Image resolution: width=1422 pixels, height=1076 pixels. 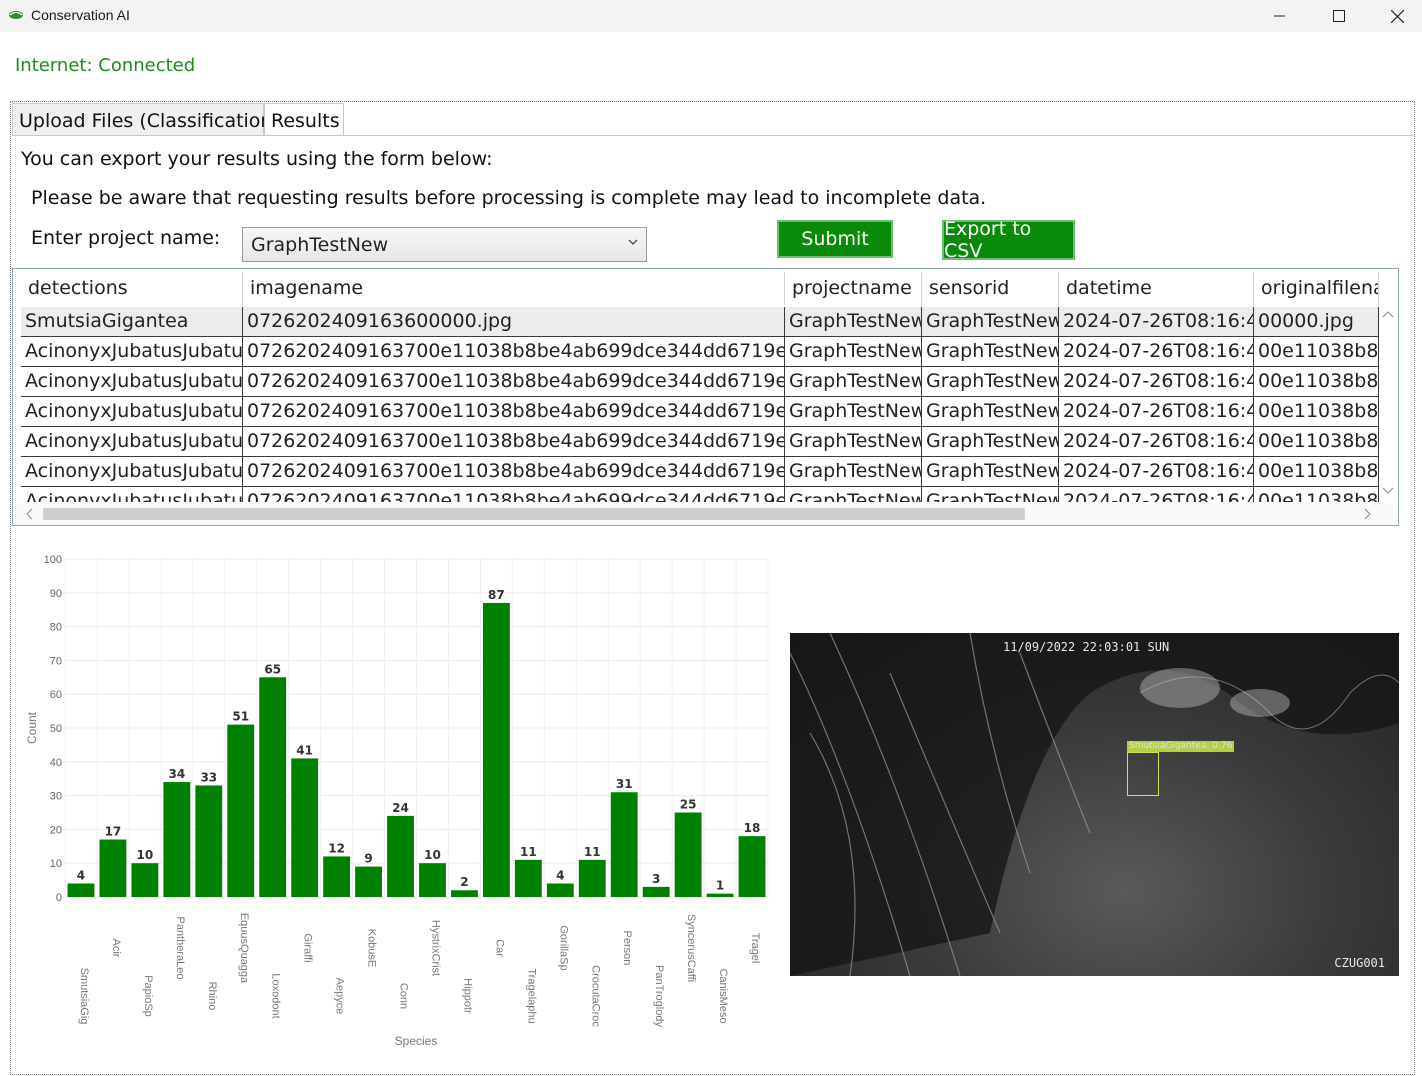 I want to click on tab-results: Results, so click(x=304, y=119).